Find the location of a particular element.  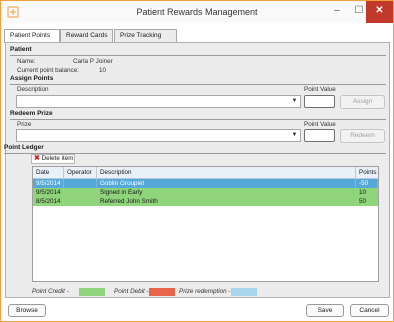

prize-label: Prize is located at coordinates (24, 124).